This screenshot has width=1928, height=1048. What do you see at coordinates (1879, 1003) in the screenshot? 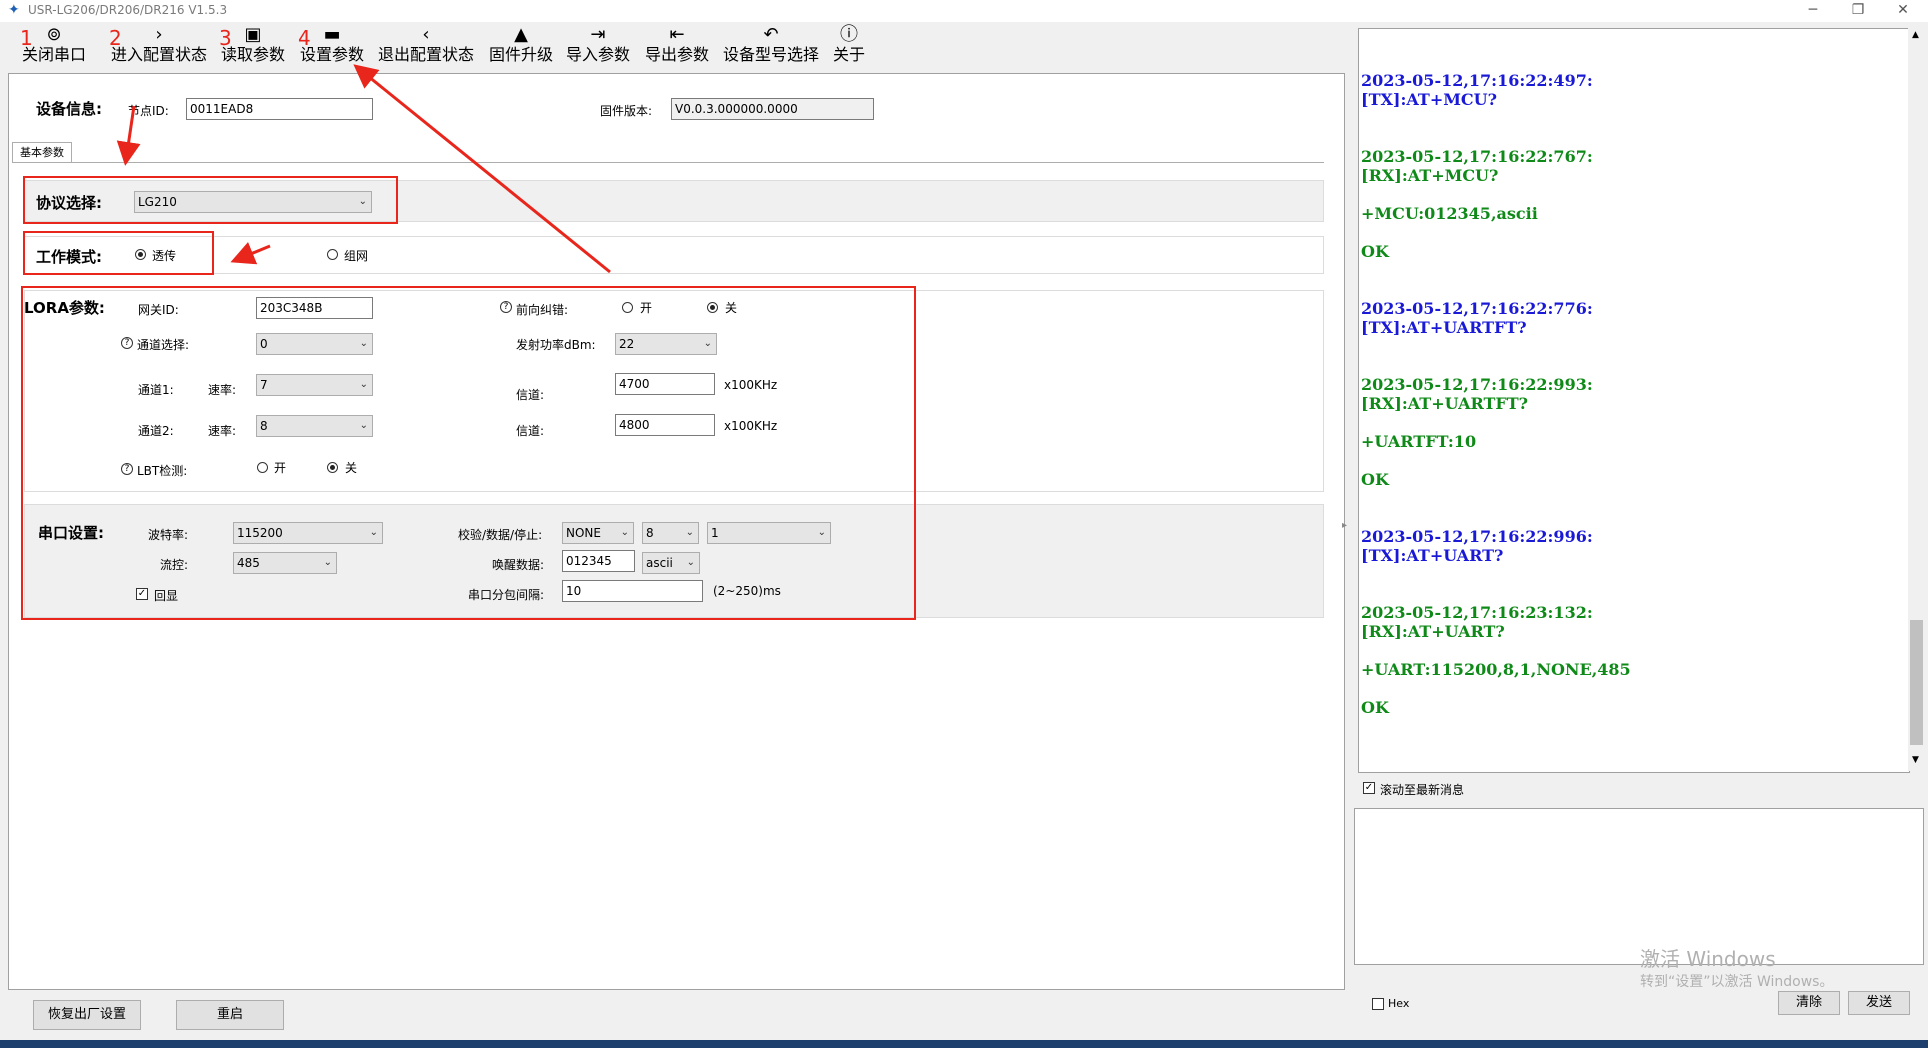
I see `send-button: 发送` at bounding box center [1879, 1003].